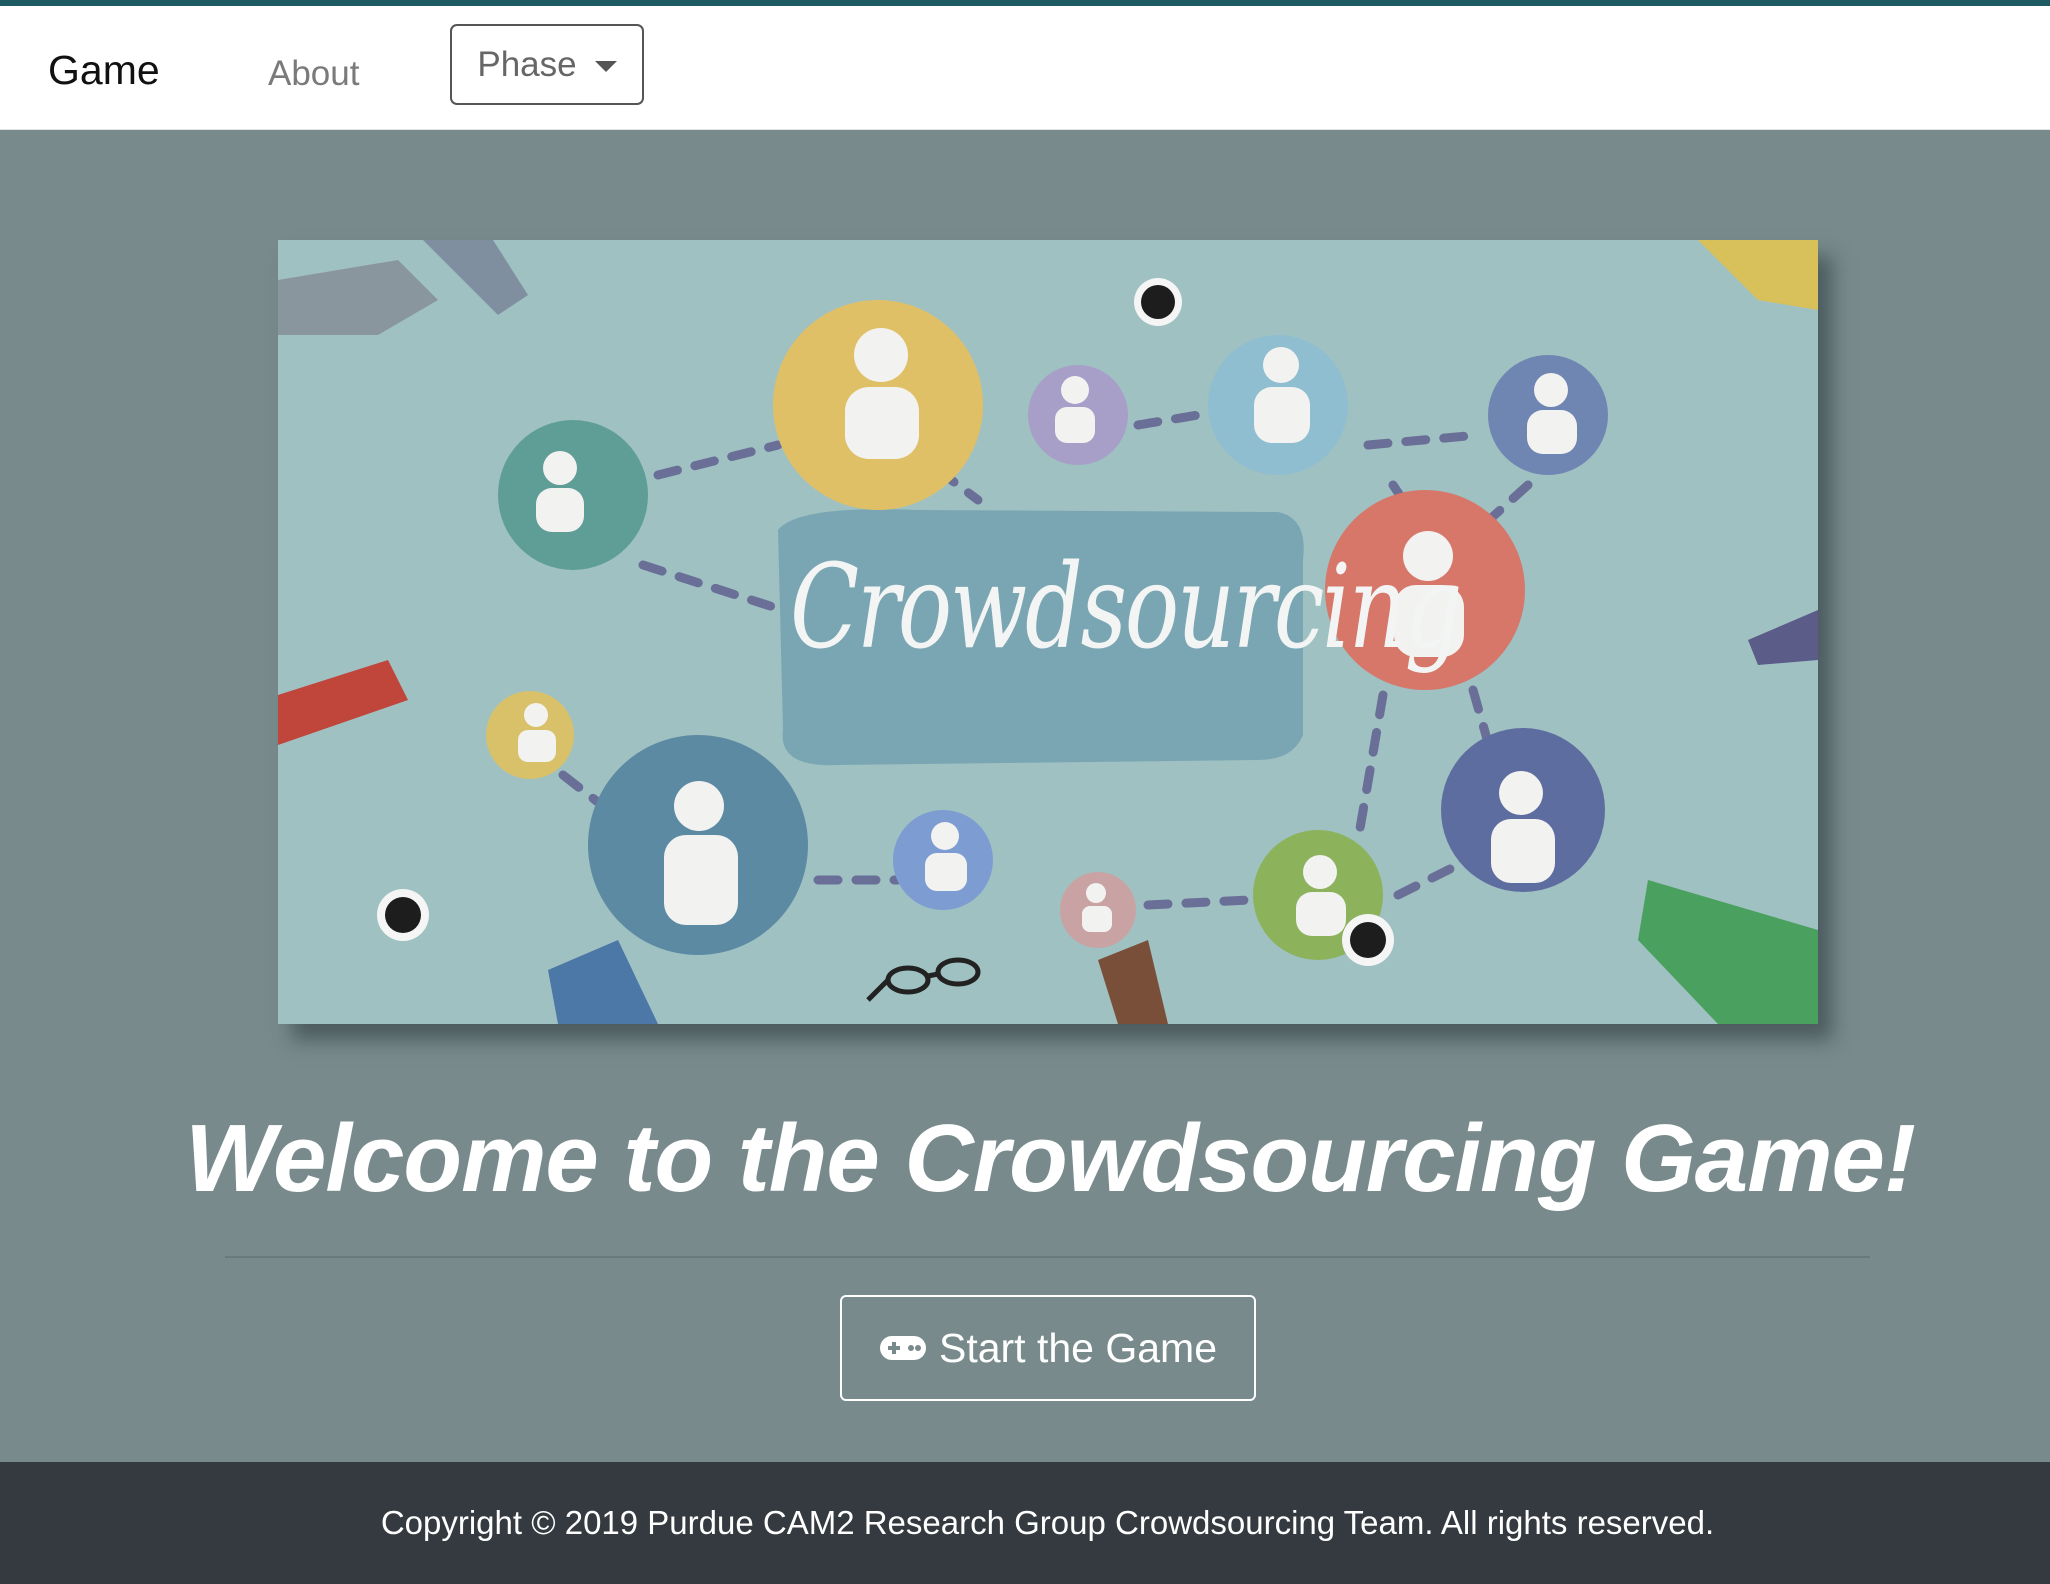  Describe the element at coordinates (1047, 1257) in the screenshot. I see `divider` at that location.